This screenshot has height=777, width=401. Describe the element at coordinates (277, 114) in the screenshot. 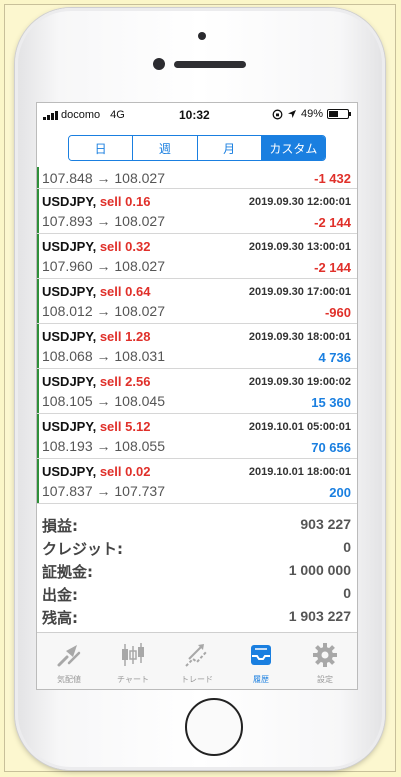

I see `orientation-lock-icon` at that location.